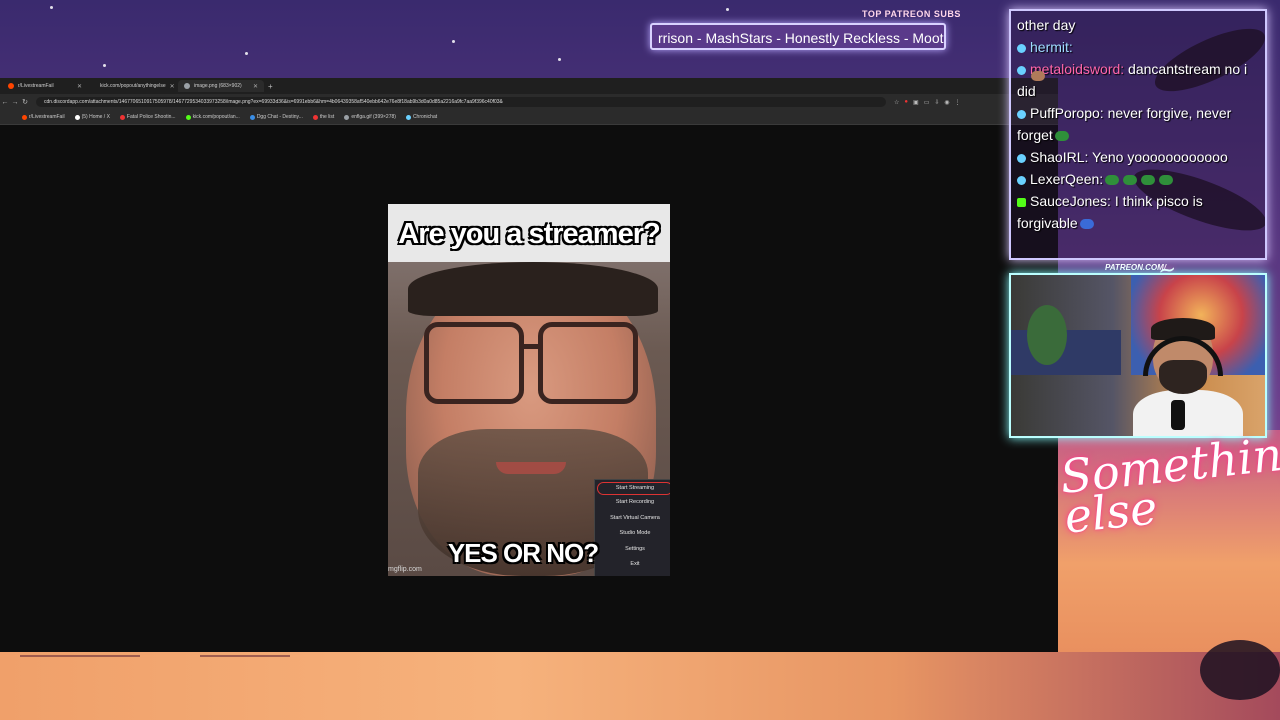 The width and height of the screenshot is (1280, 720). Describe the element at coordinates (936, 102) in the screenshot. I see `download-icon: ⇩` at that location.